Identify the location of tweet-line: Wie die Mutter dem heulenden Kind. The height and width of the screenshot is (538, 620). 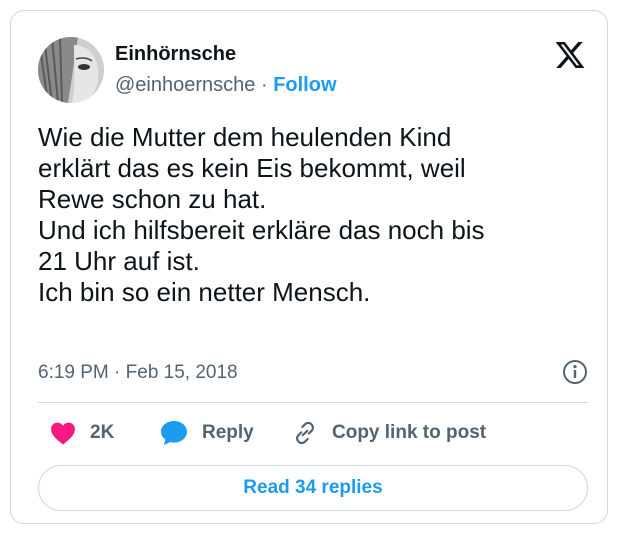
(245, 137).